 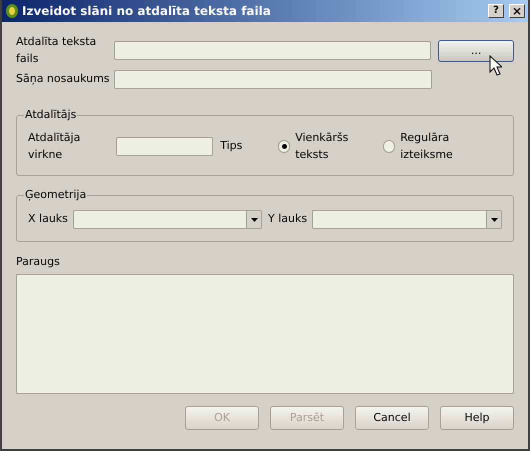 I want to click on field-label: Y lauks, so click(x=288, y=219).